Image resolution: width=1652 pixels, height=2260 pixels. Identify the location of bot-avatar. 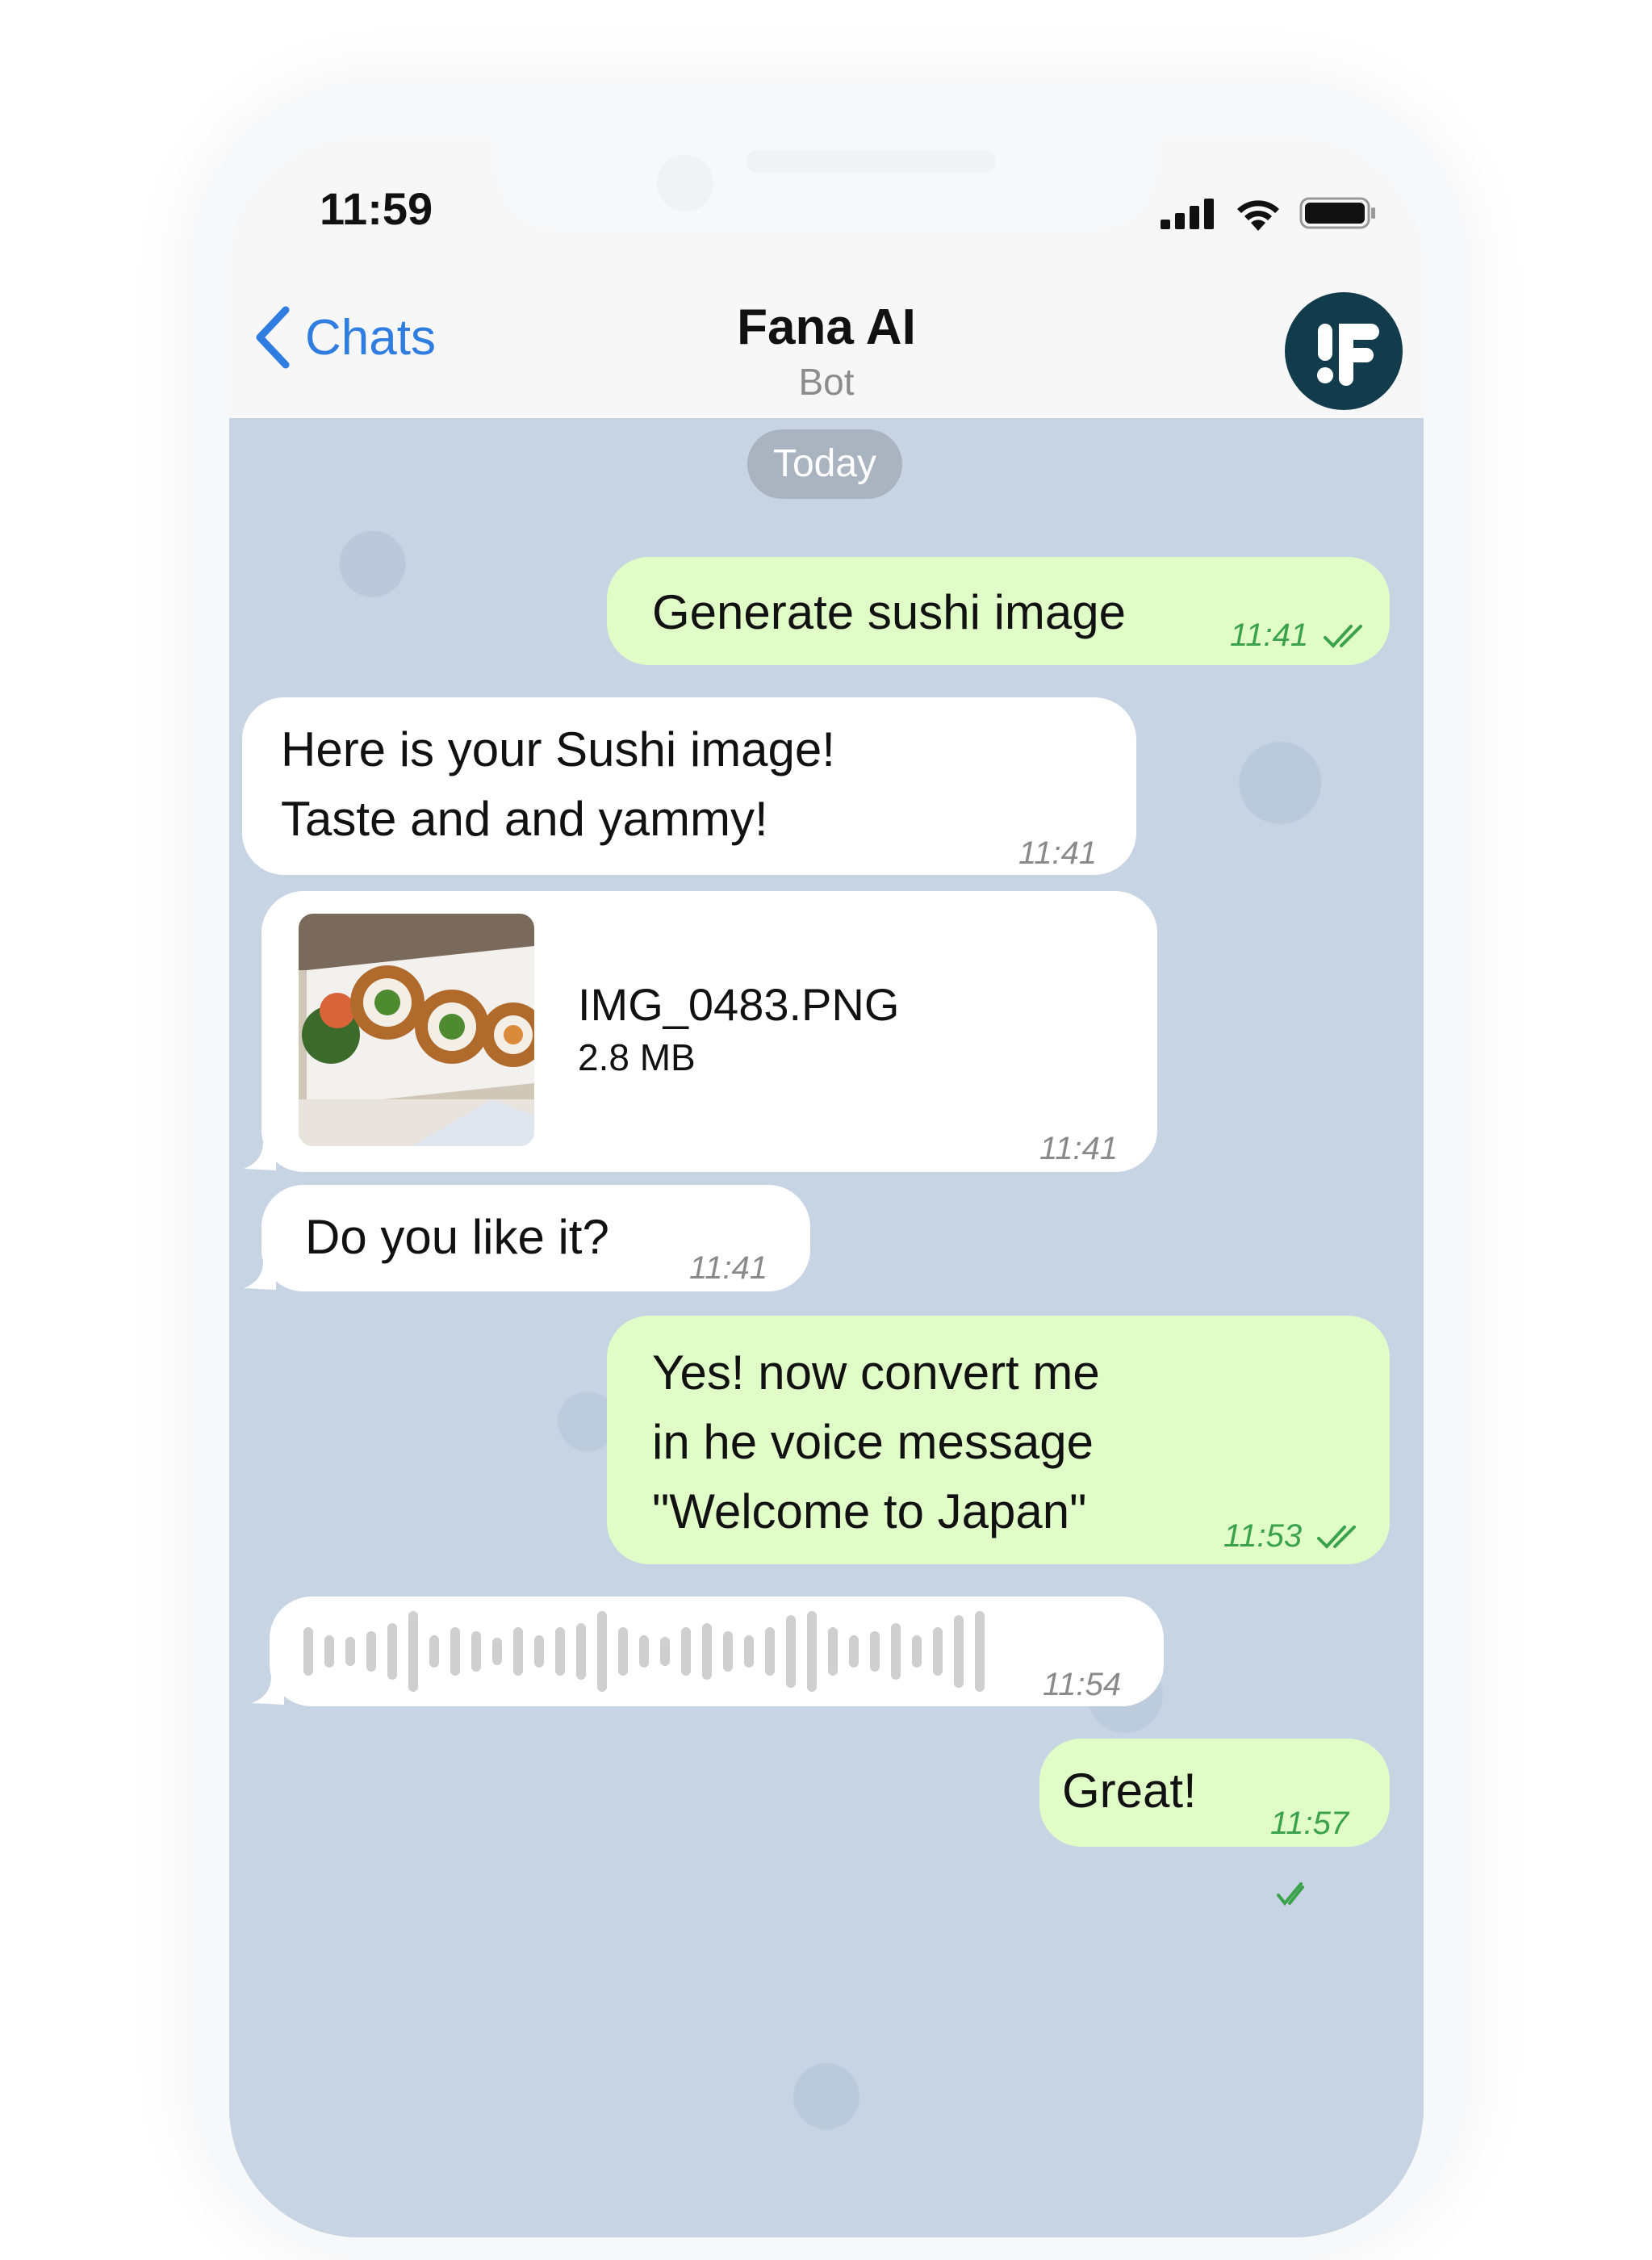
(1344, 351).